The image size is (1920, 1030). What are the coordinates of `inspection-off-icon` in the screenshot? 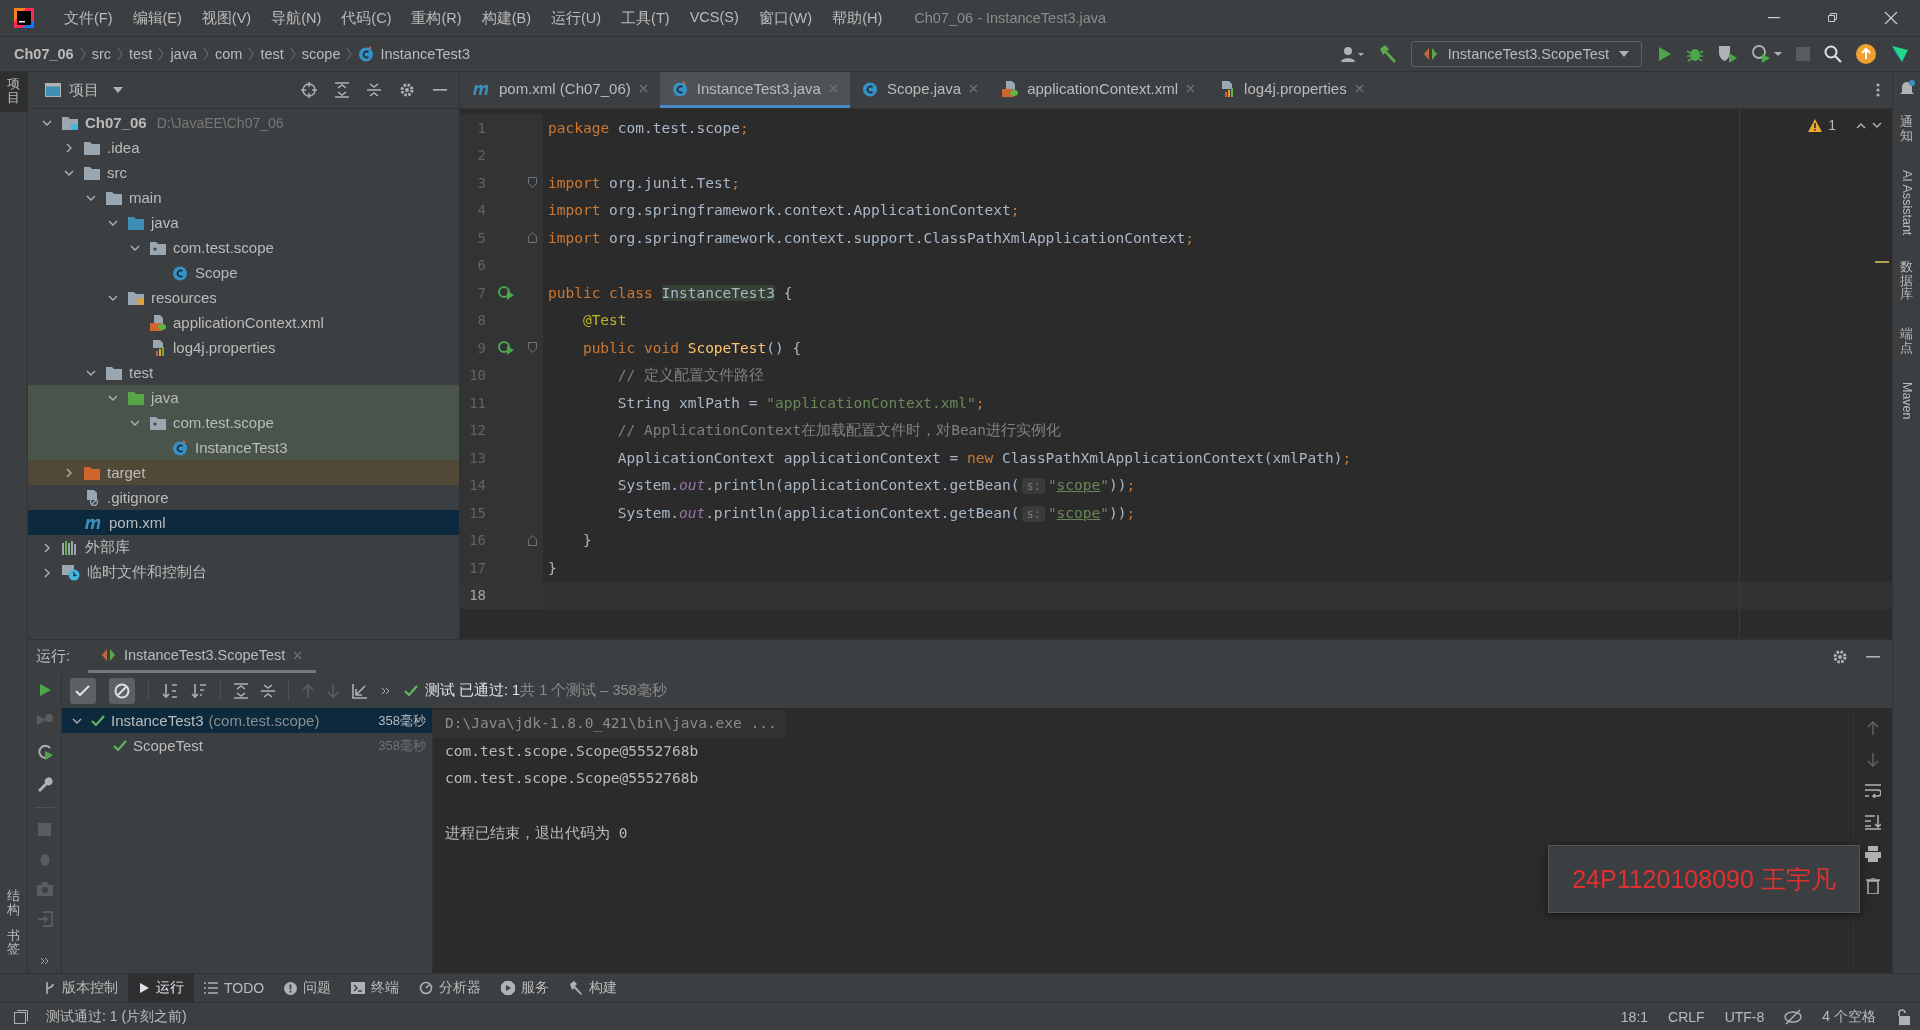 It's located at (1793, 1016).